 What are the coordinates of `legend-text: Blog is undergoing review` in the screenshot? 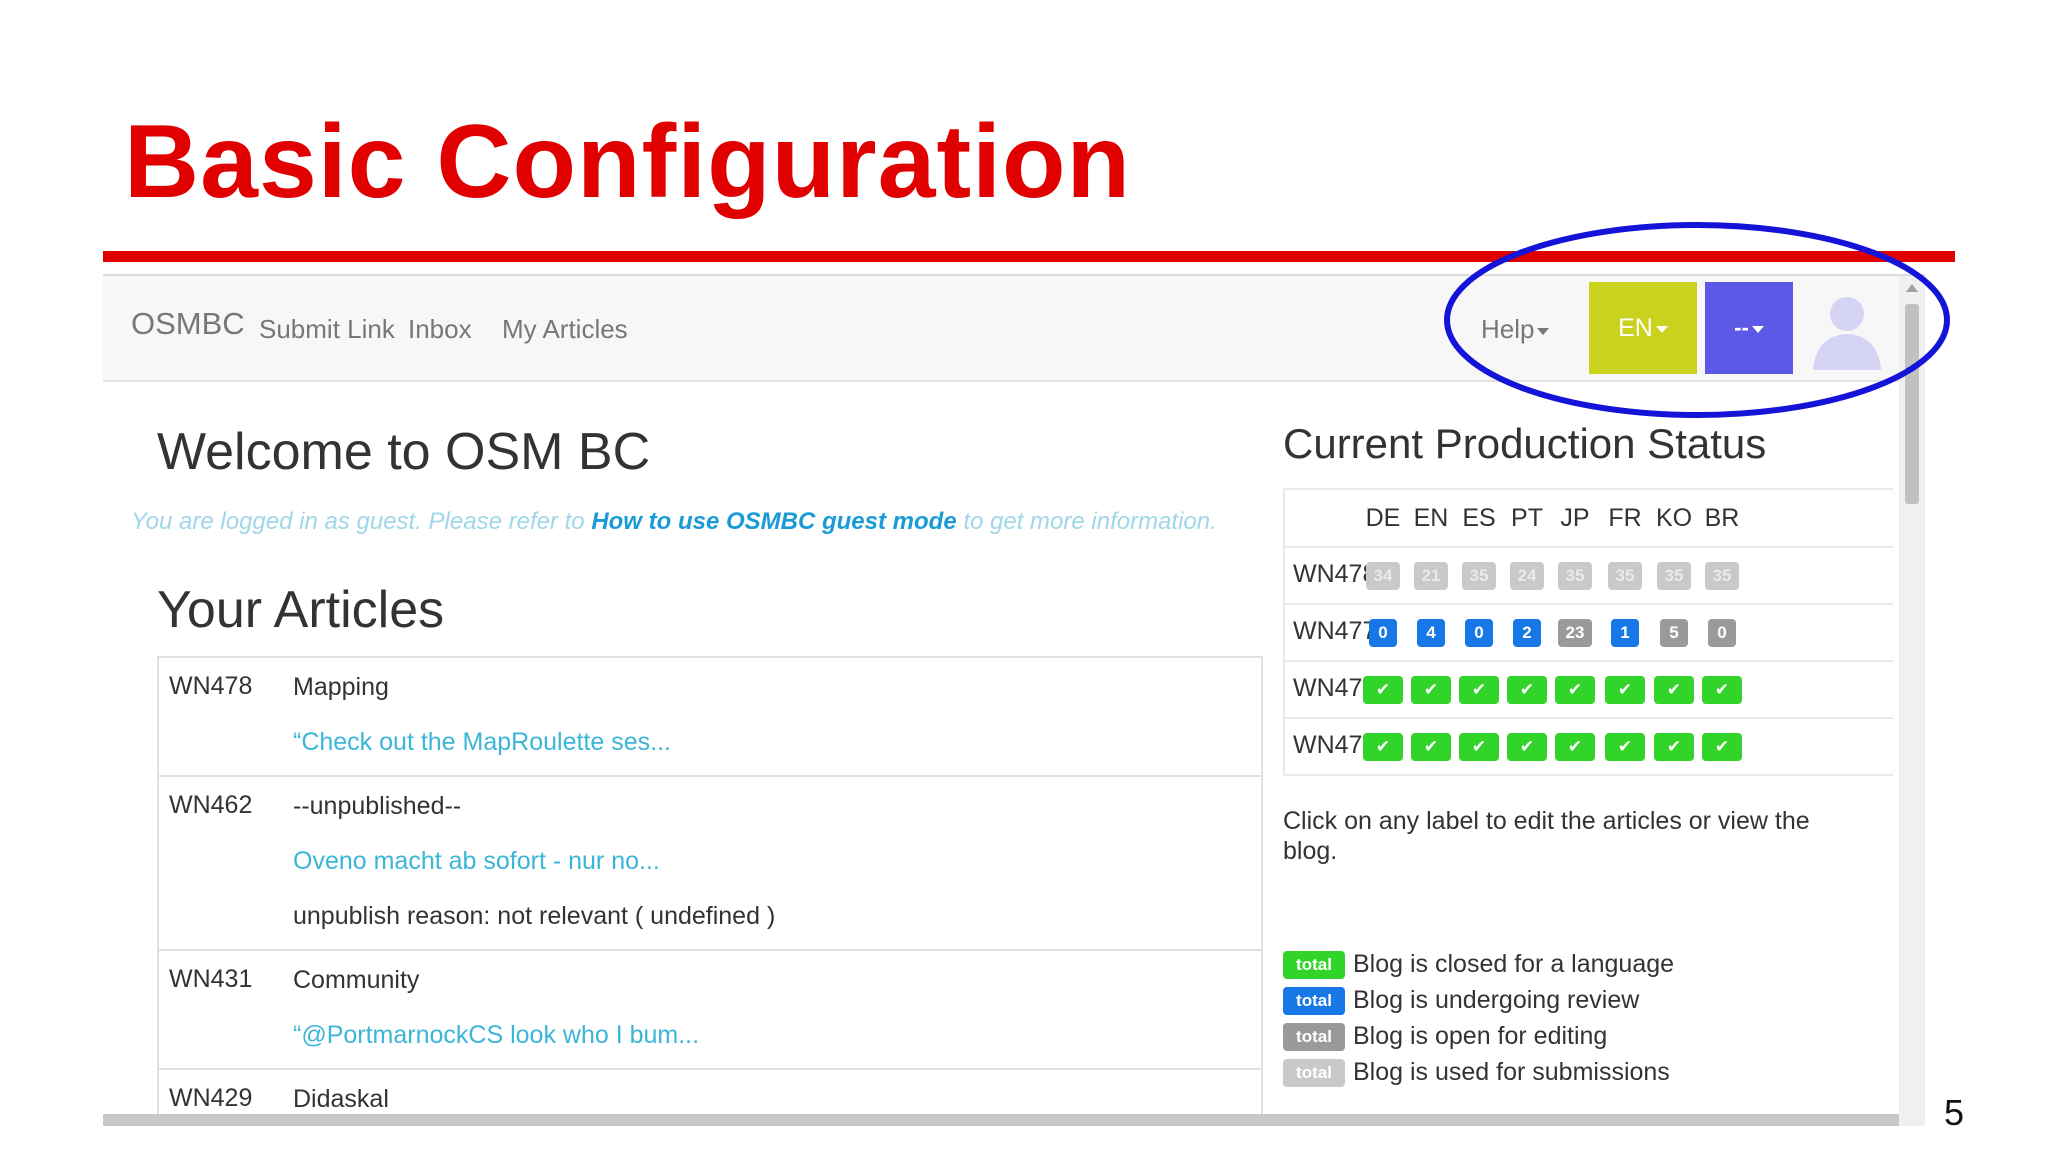 It's located at (1496, 1000).